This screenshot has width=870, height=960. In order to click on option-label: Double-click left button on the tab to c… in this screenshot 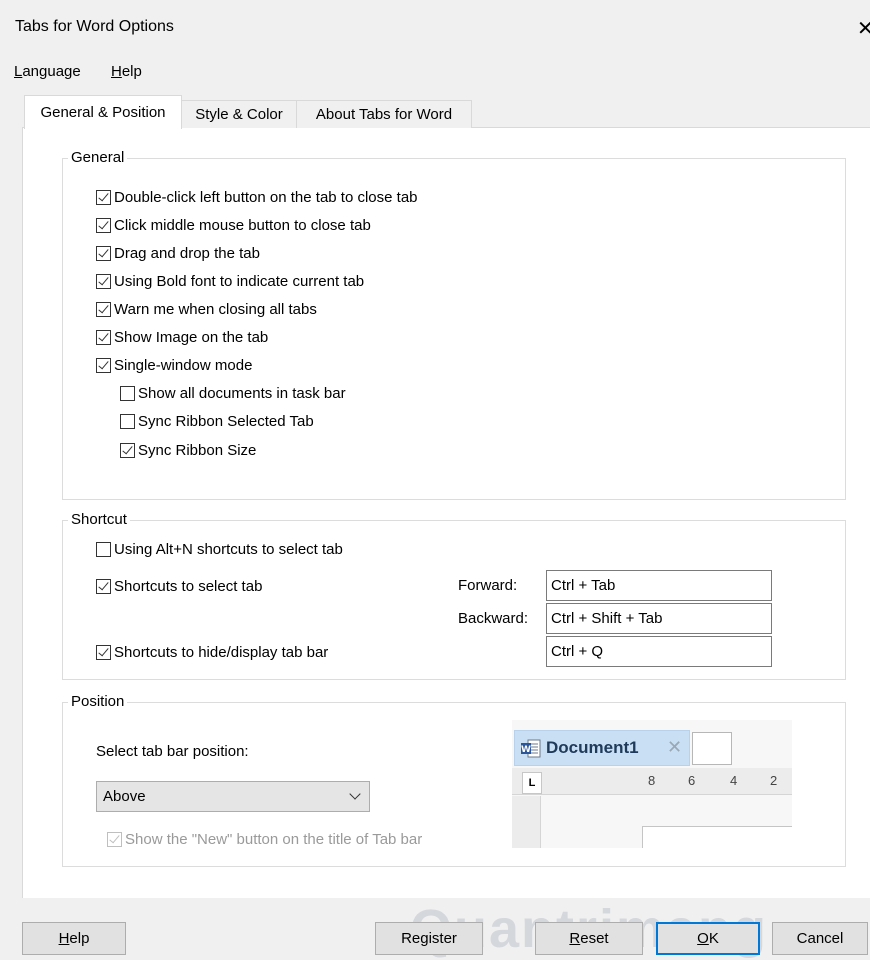, I will do `click(266, 197)`.